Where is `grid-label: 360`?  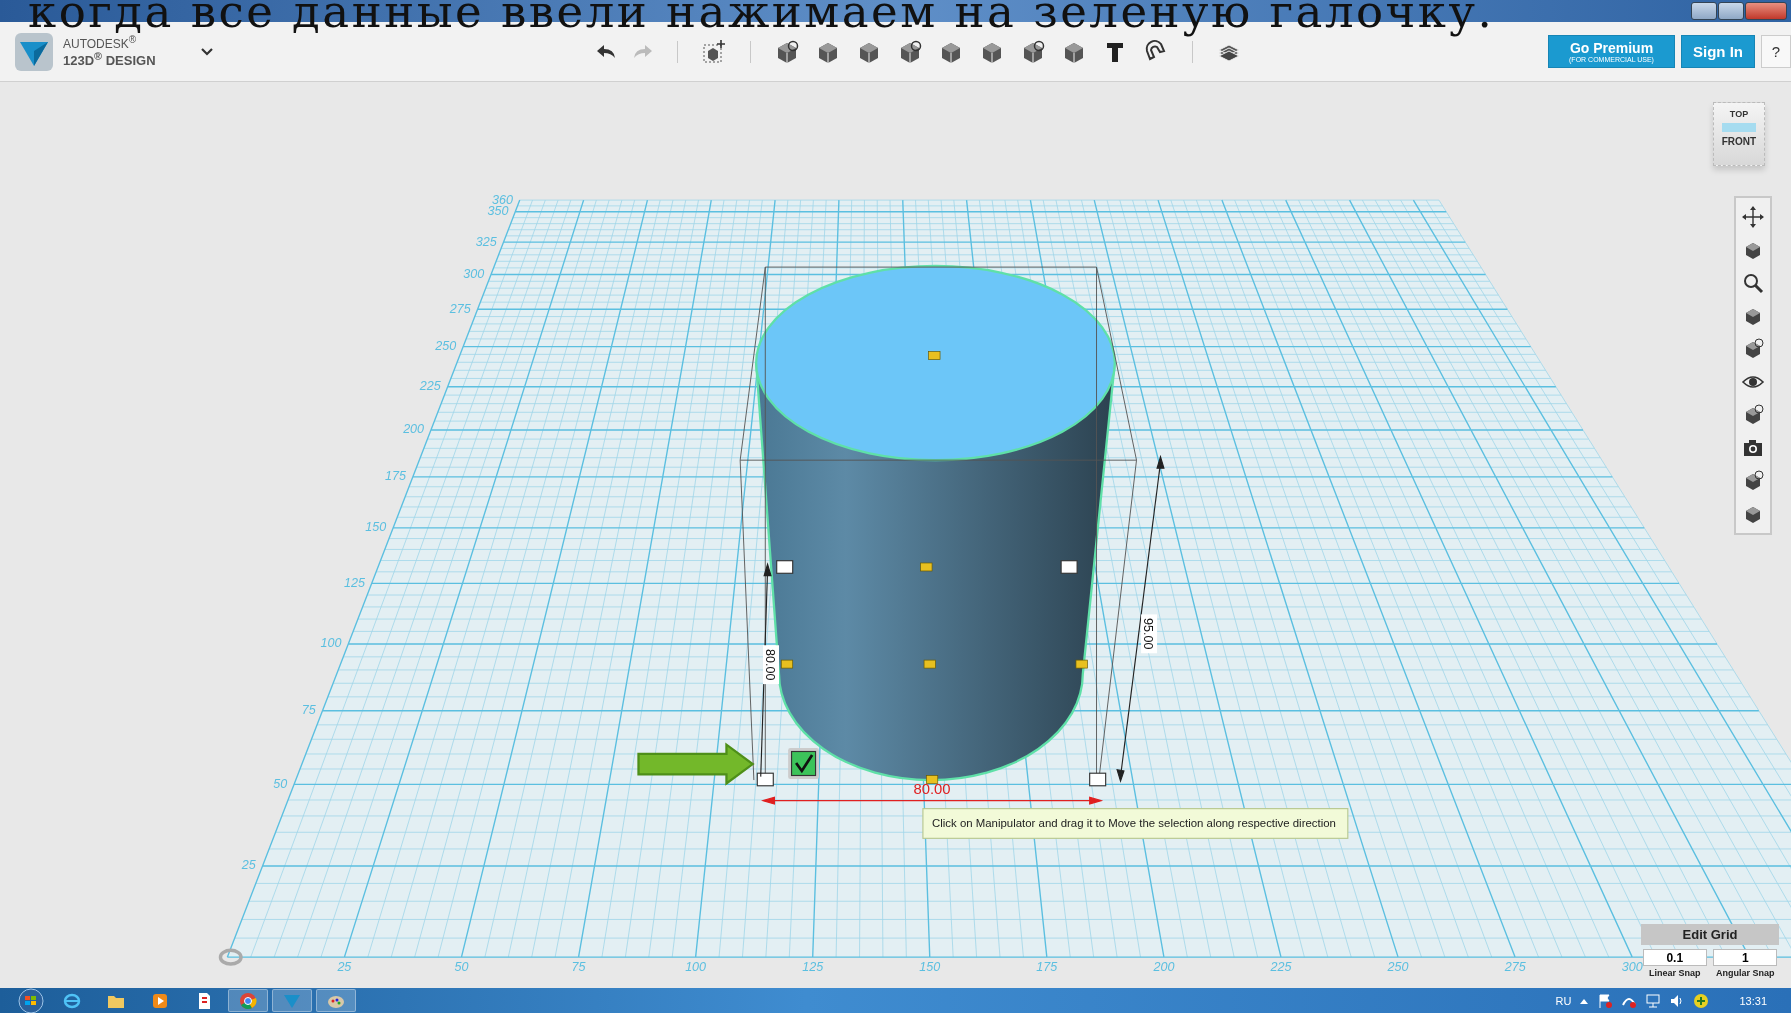 grid-label: 360 is located at coordinates (502, 199).